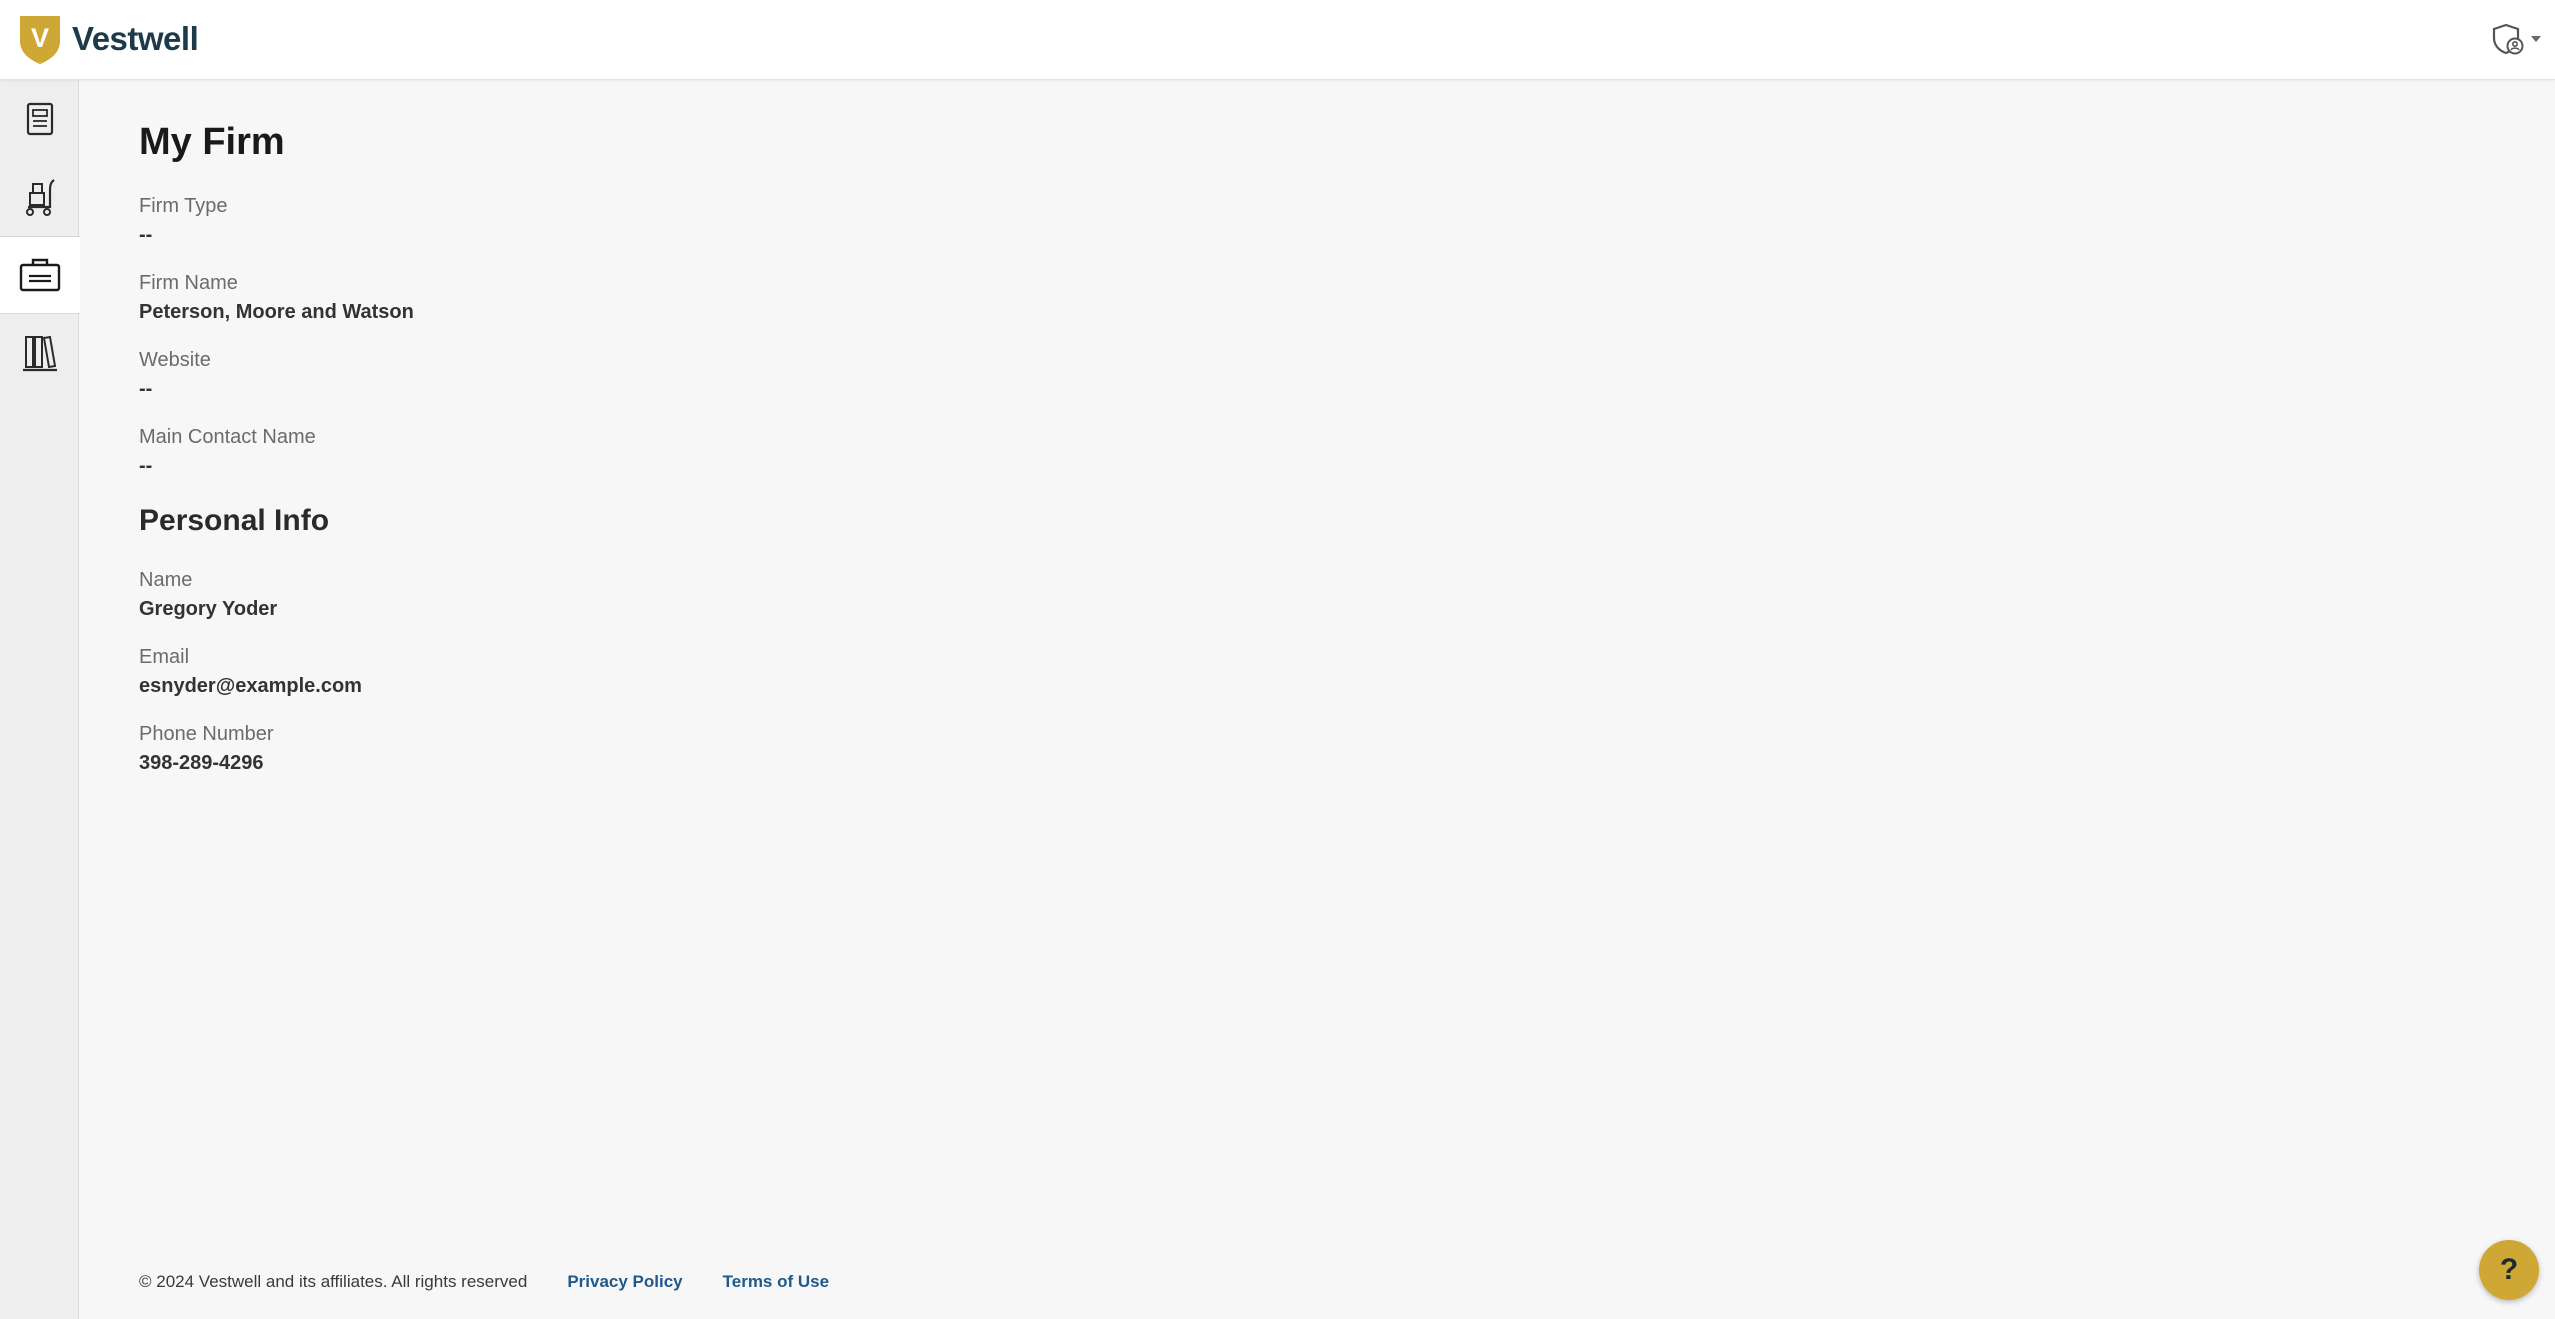 This screenshot has height=1319, width=2555. What do you see at coordinates (1289, 297) in the screenshot?
I see `field-firm-name: Firm Name Peterson, Moore and Watson` at bounding box center [1289, 297].